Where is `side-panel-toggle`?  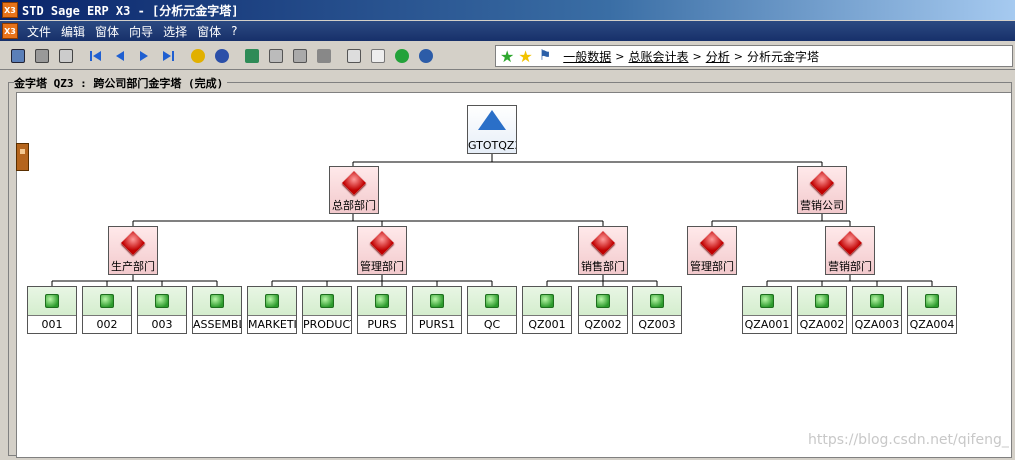 side-panel-toggle is located at coordinates (22, 157).